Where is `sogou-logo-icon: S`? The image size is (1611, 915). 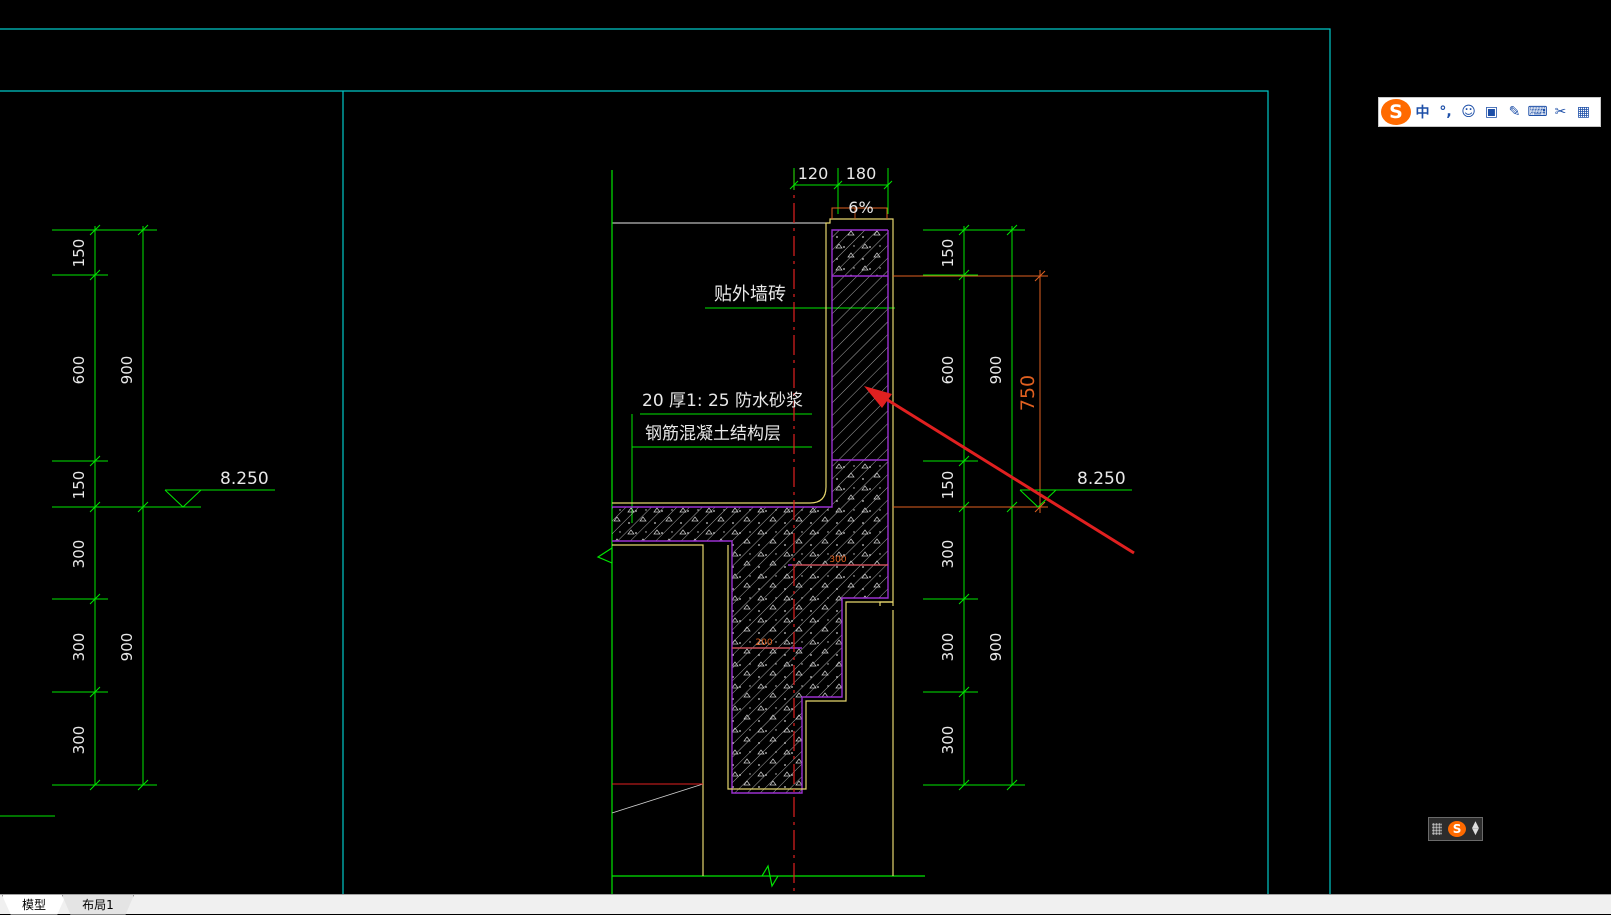 sogou-logo-icon: S is located at coordinates (1396, 112).